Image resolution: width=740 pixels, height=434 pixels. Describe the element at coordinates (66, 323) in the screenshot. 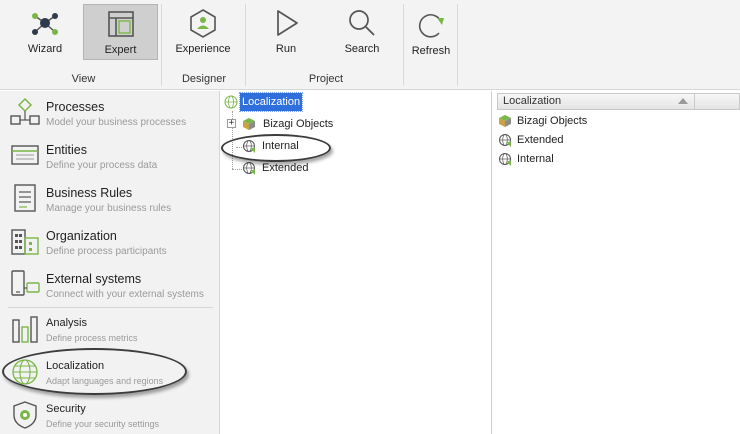

I see `nav-item-title: Analysis` at that location.